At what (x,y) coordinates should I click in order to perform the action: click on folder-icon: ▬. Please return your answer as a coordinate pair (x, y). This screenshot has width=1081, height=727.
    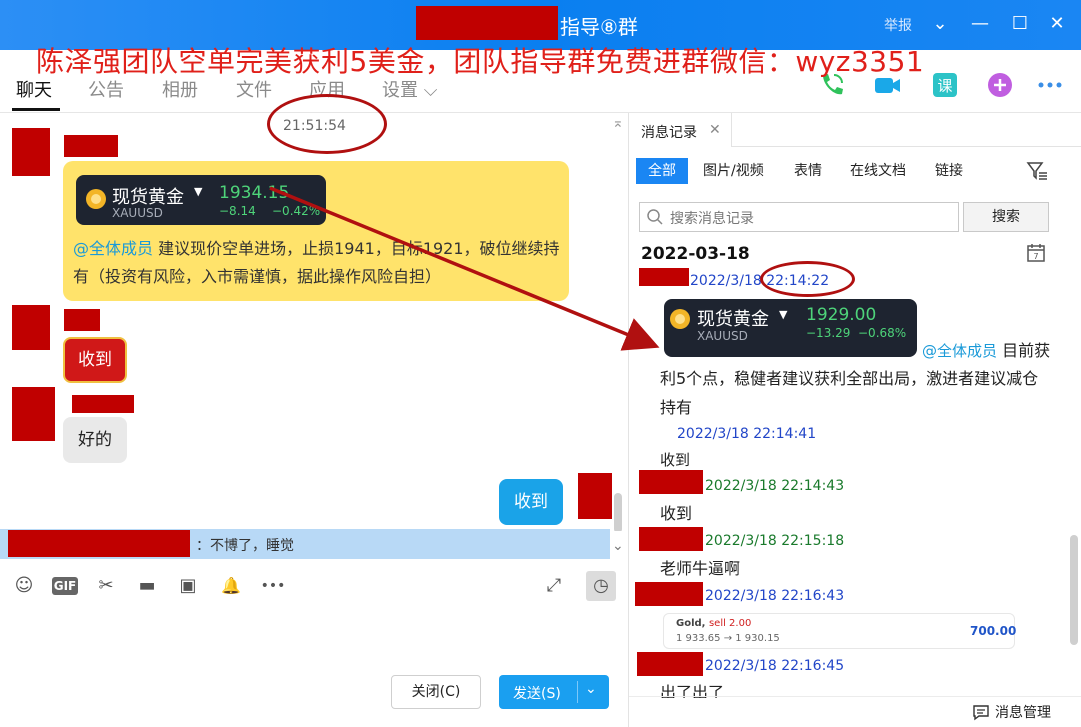
    Looking at the image, I should click on (147, 586).